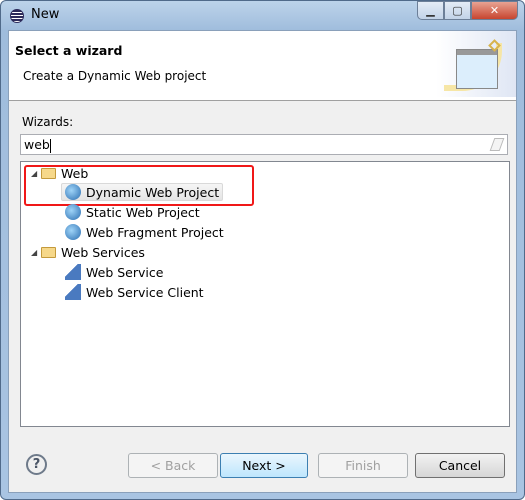 The height and width of the screenshot is (500, 525). What do you see at coordinates (132, 212) in the screenshot?
I see `tree-item-static-web-project: Static Web Project` at bounding box center [132, 212].